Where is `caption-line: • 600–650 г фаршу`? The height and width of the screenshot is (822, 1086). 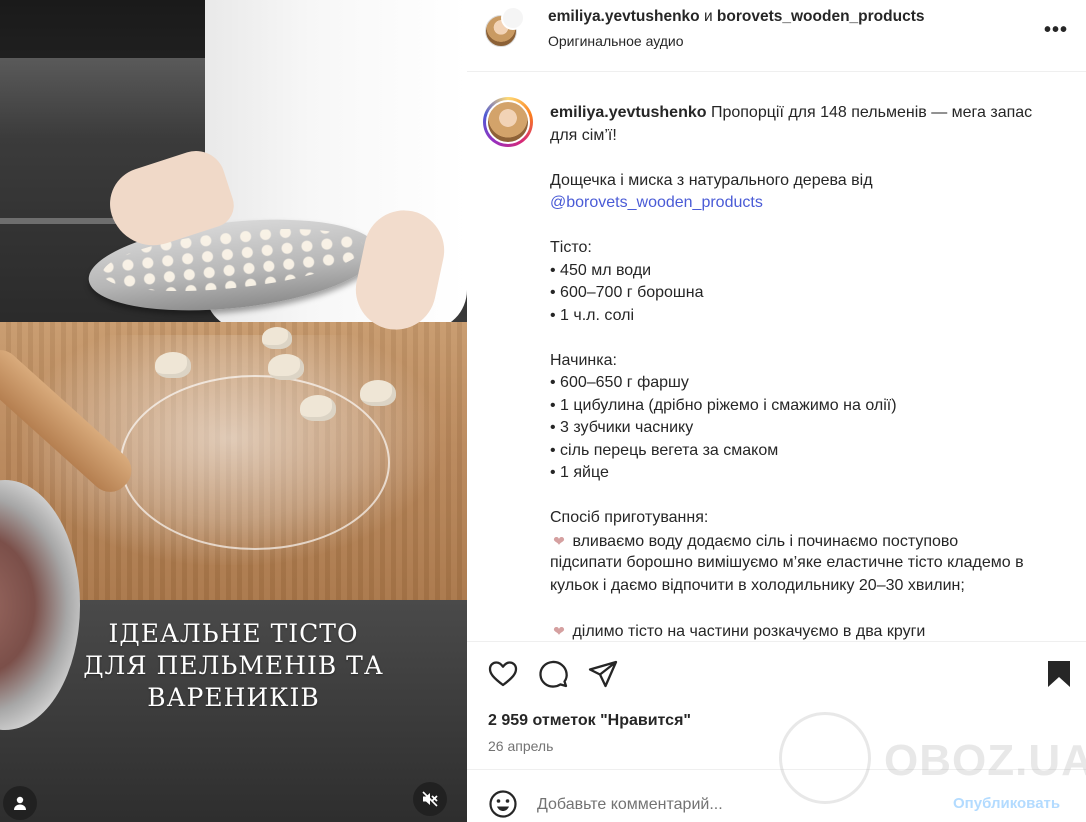
caption-line: • 600–650 г фаршу is located at coordinates (619, 382).